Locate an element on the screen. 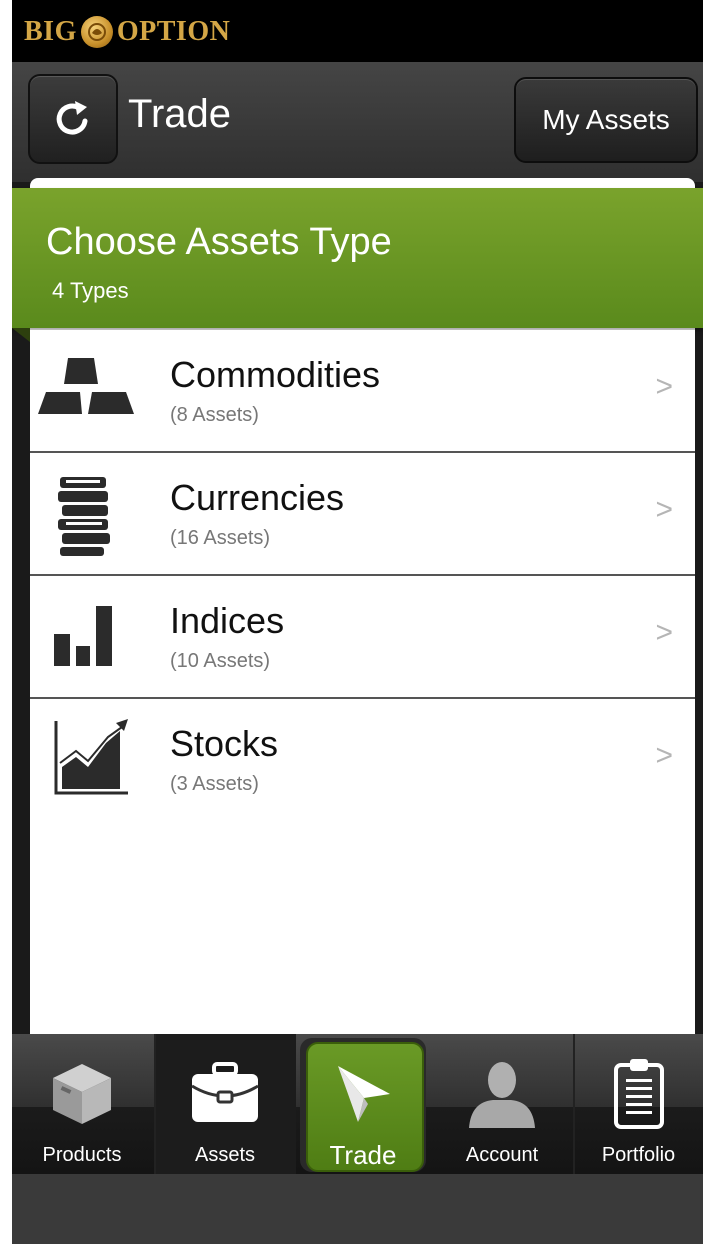 This screenshot has width=703, height=1244. gold-bars-icon is located at coordinates (86, 388).